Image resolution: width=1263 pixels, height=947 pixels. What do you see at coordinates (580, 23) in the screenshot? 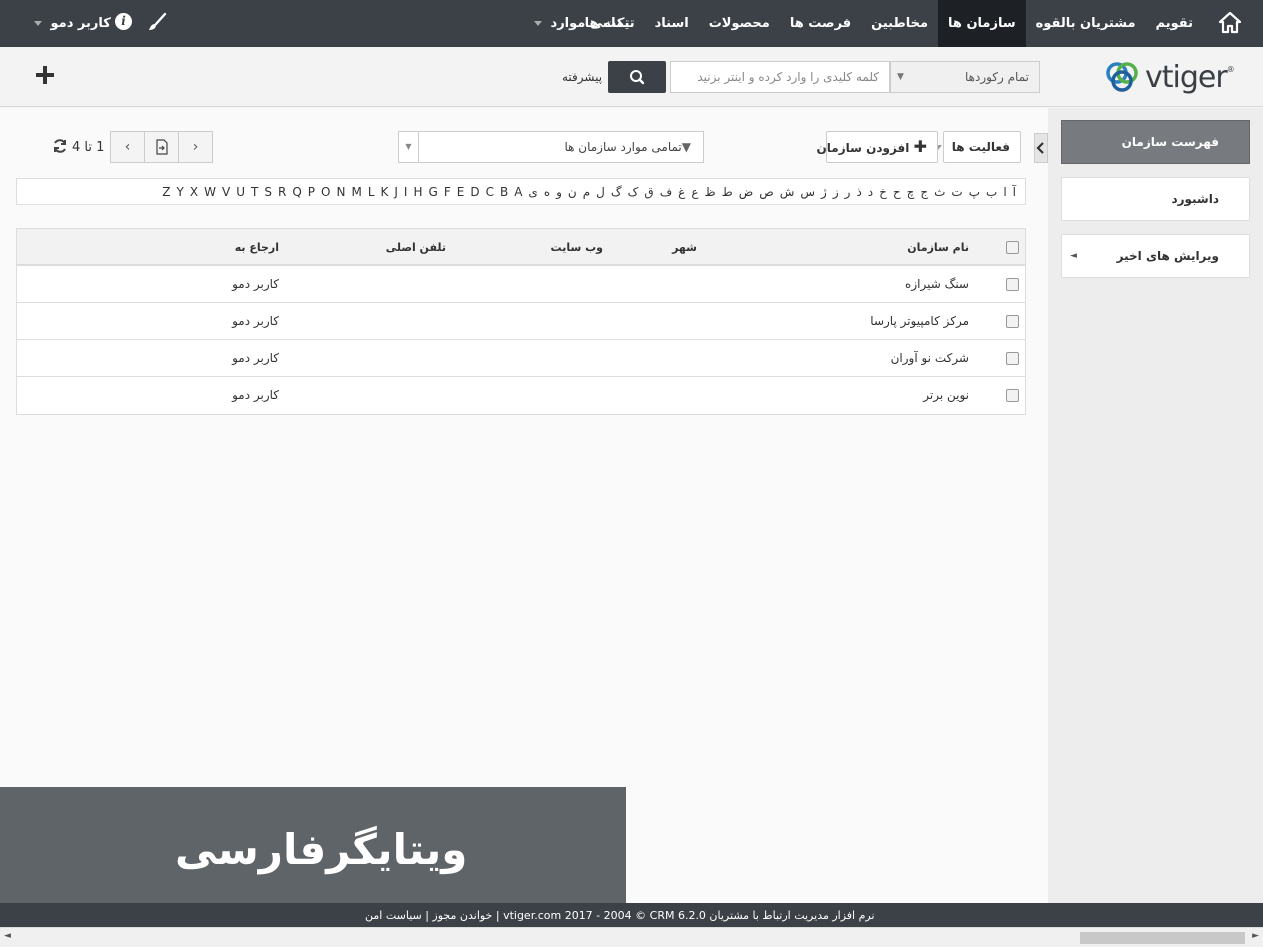
I see `all-items-menu: تمامی موارد` at bounding box center [580, 23].